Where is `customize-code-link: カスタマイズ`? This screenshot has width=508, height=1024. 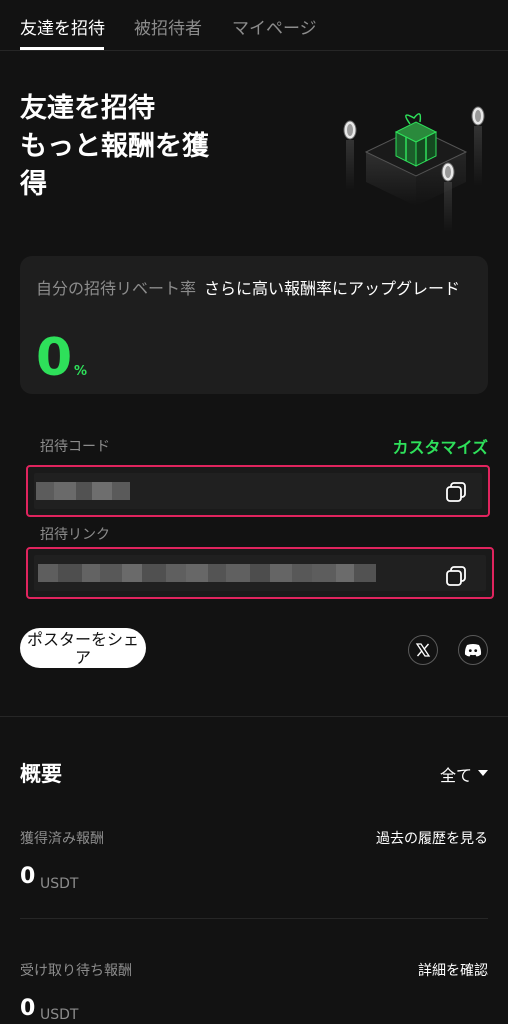 customize-code-link: カスタマイズ is located at coordinates (440, 446).